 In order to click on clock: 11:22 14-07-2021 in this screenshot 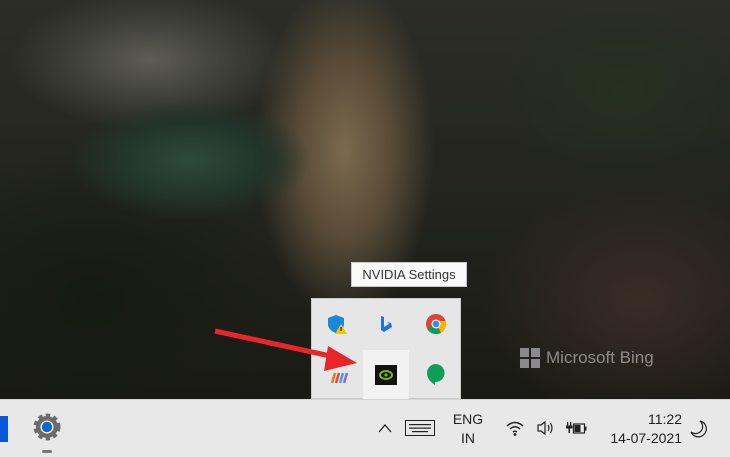, I will do `click(641, 429)`.